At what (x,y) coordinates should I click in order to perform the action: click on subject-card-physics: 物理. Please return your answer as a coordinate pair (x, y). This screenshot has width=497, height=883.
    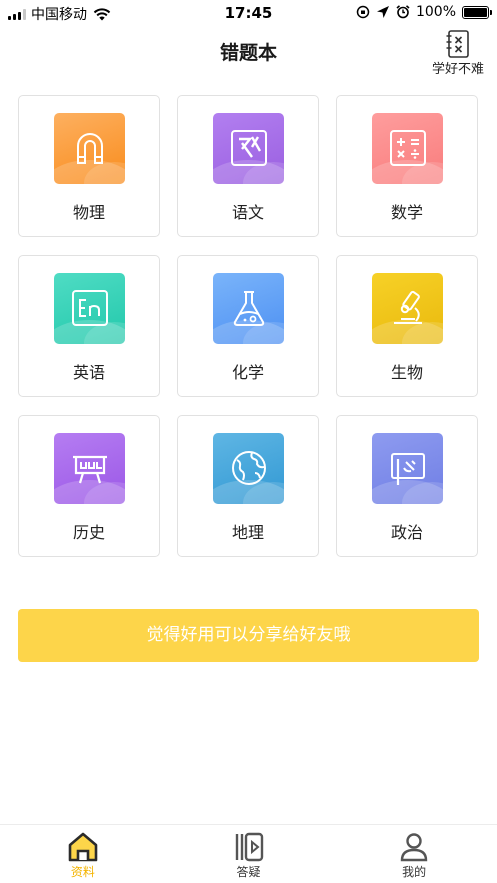
    Looking at the image, I should click on (89, 166).